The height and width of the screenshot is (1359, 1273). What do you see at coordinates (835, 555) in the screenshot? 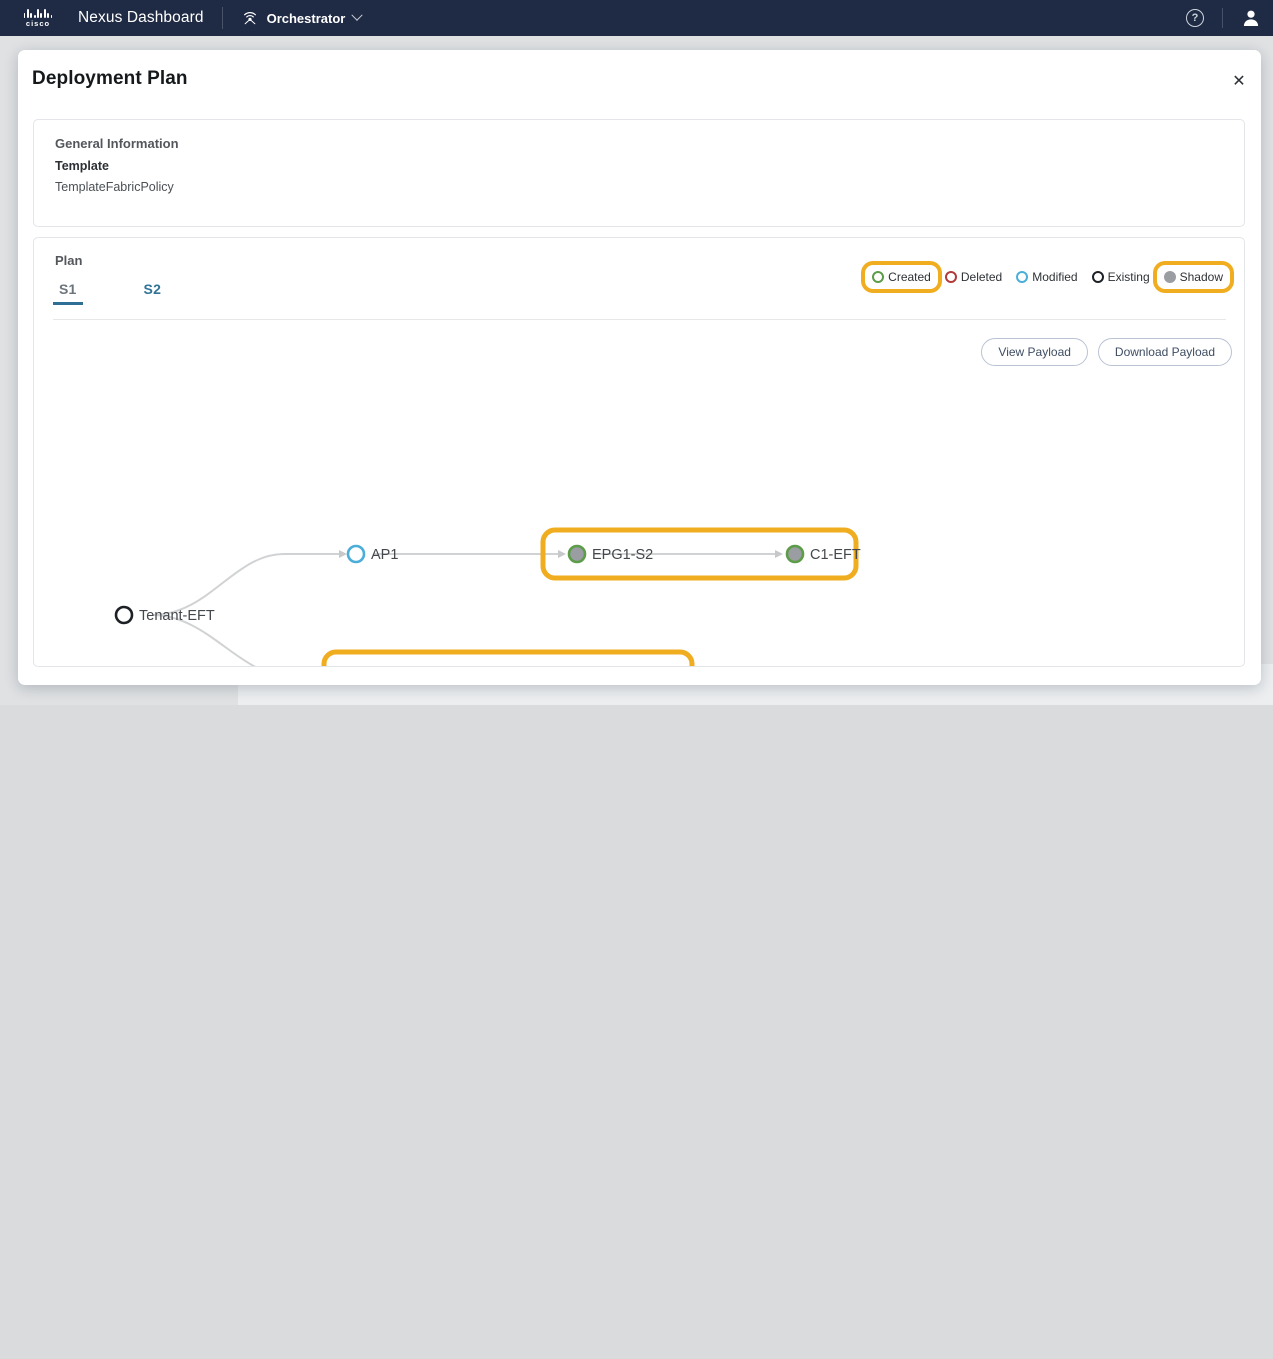
I see `node-label-c1-eft: C1-EFT` at bounding box center [835, 555].